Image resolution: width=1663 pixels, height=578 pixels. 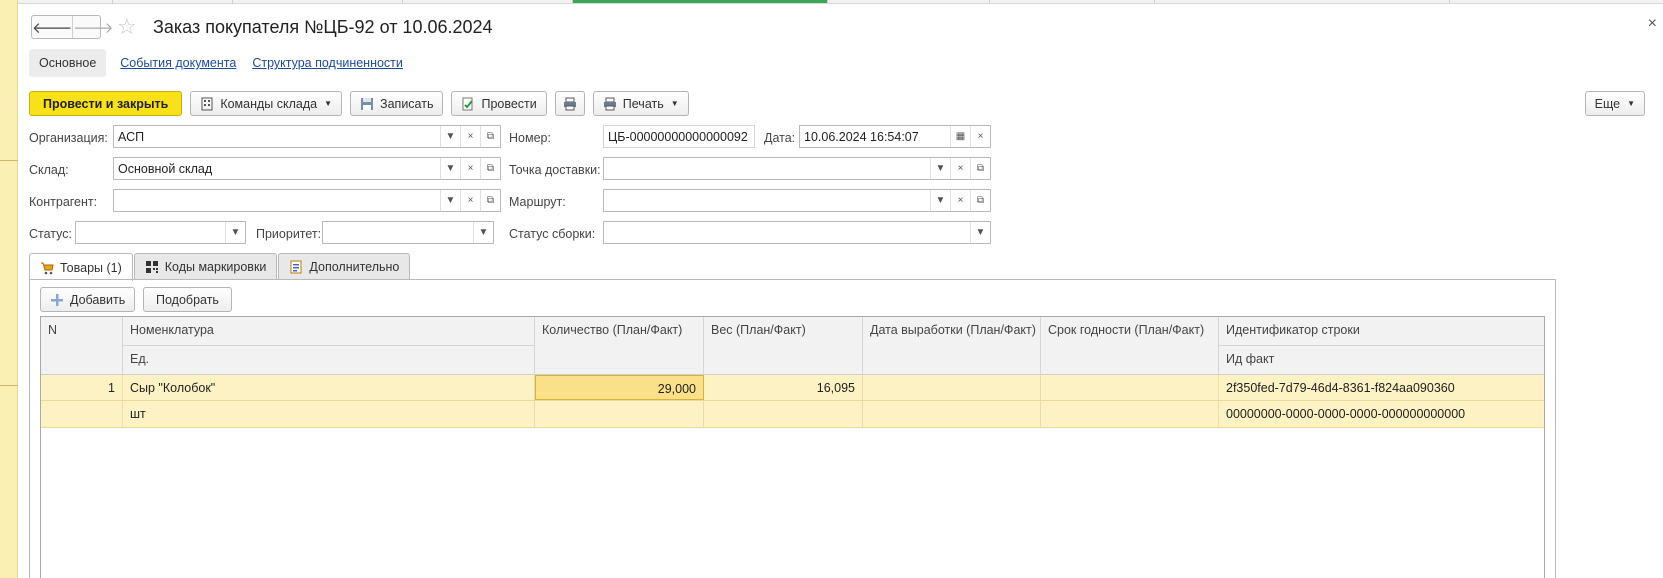 What do you see at coordinates (952, 346) in the screenshot?
I see `col-header-production-date: Дата выработки (План/Факт)` at bounding box center [952, 346].